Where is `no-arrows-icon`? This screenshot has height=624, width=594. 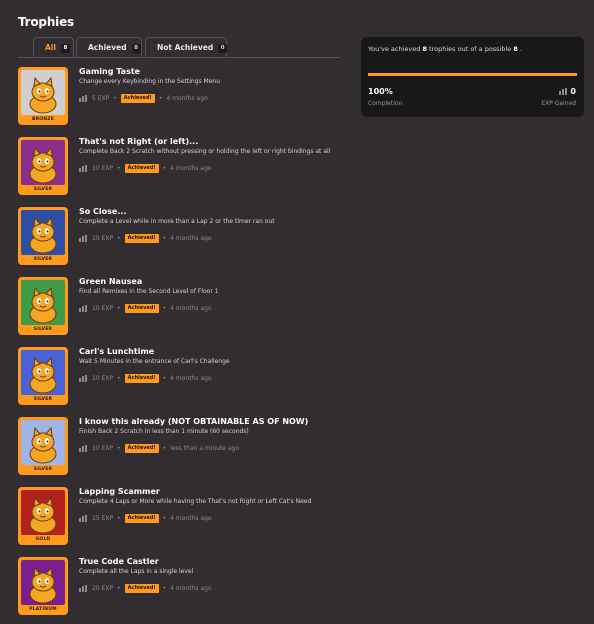
no-arrows-icon is located at coordinates (43, 162).